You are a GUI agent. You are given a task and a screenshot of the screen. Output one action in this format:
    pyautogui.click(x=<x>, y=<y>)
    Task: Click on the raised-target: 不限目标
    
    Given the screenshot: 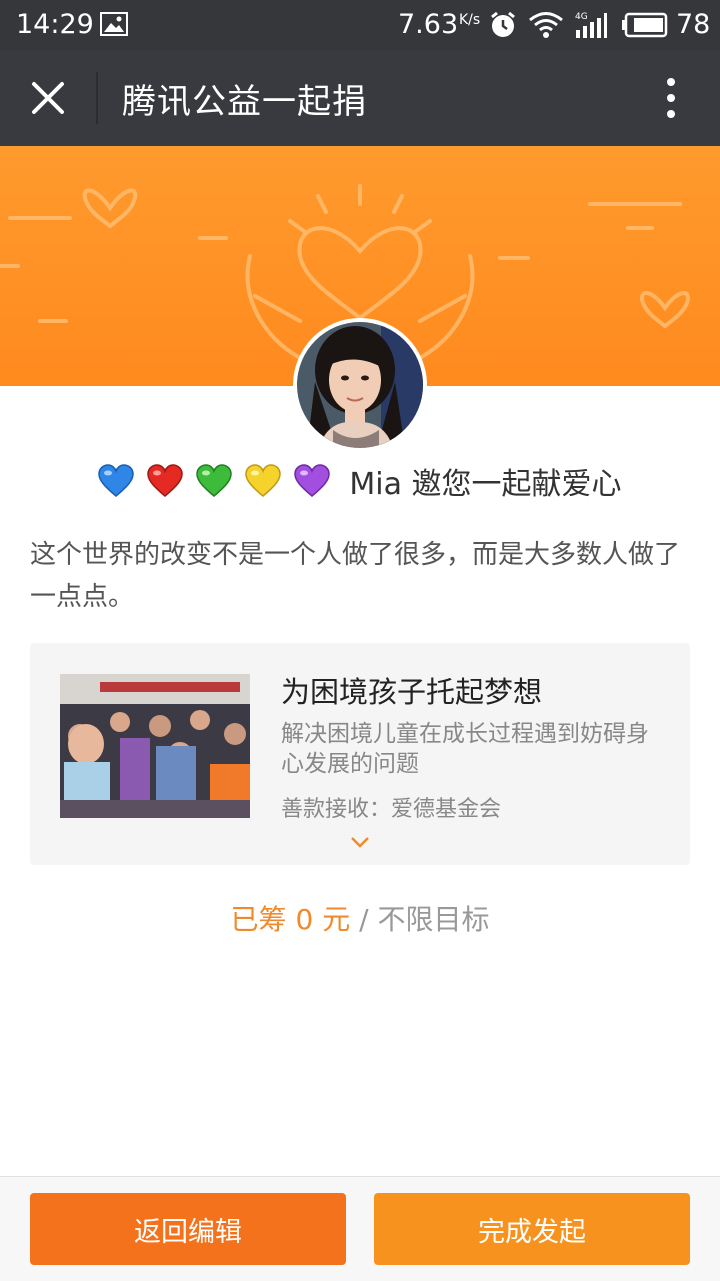 What is the action you would take?
    pyautogui.click(x=433, y=919)
    